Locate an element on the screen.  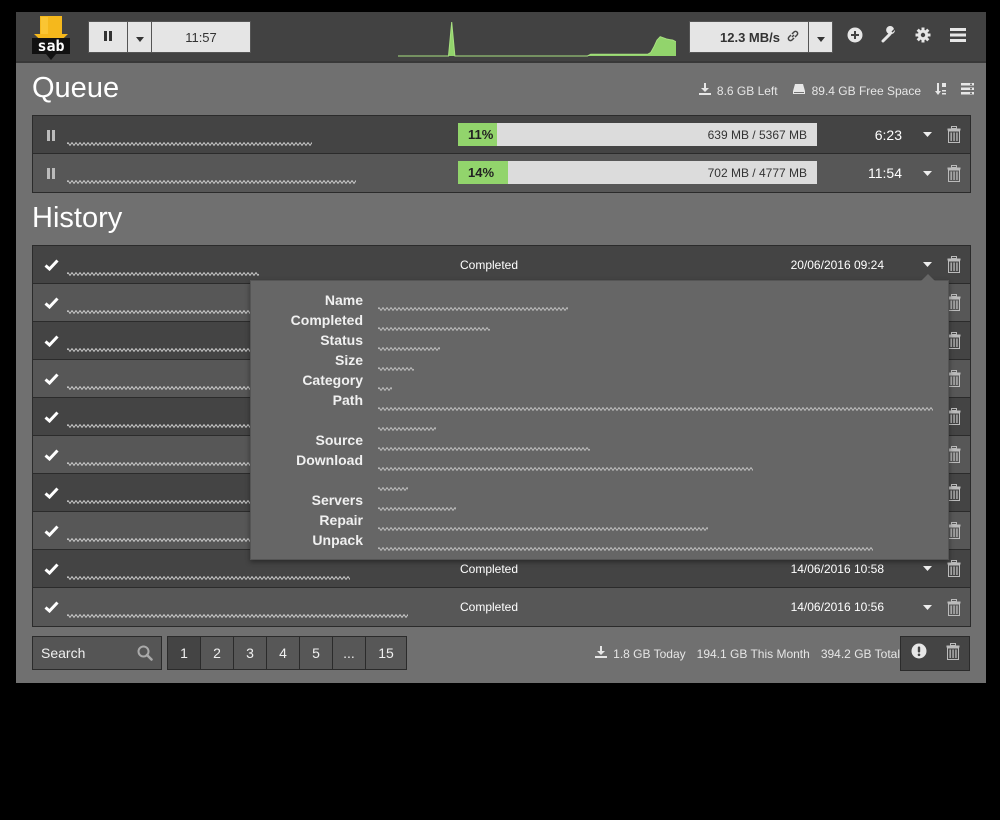
speed-value: 12.3 MB/s is located at coordinates (750, 37).